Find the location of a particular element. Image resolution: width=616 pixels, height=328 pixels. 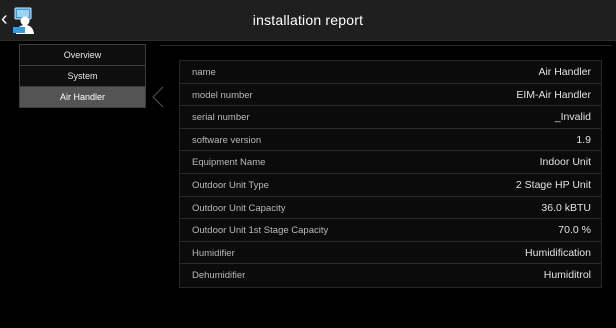

row-label: serial number is located at coordinates (221, 118).